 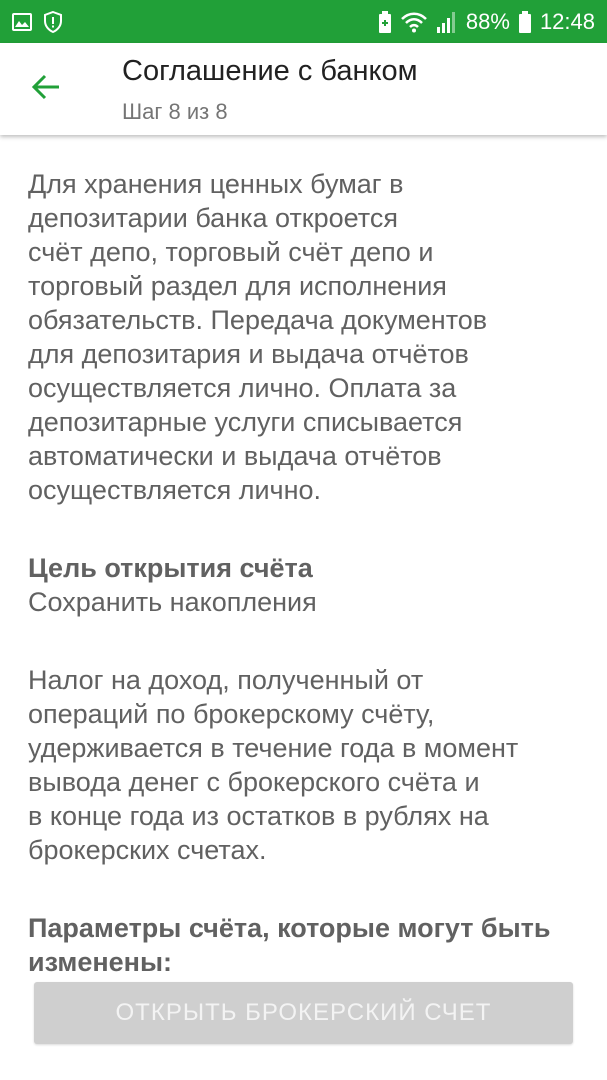 I want to click on open-brokerage-account-button: ОТКРЫТЬ БРОКЕРСКИЙ СЧЕТ, so click(x=303, y=1013).